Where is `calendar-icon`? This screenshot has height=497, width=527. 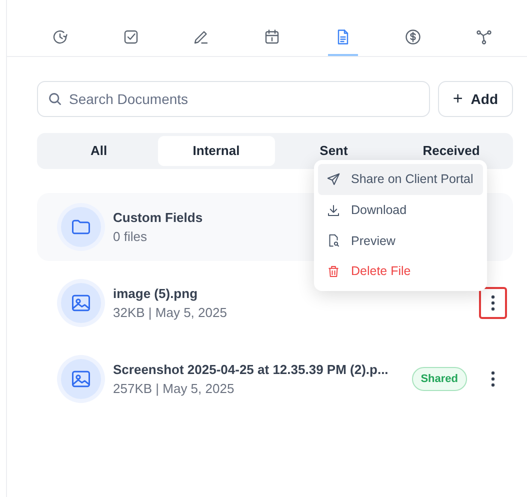 calendar-icon is located at coordinates (271, 37).